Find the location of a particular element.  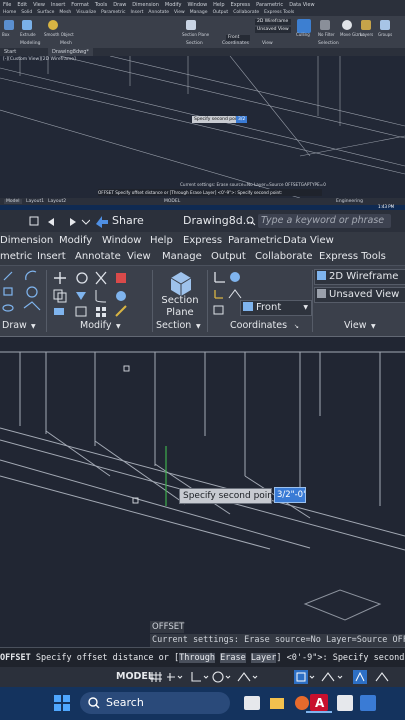

thumbnail-tab: View is located at coordinates (179, 12).